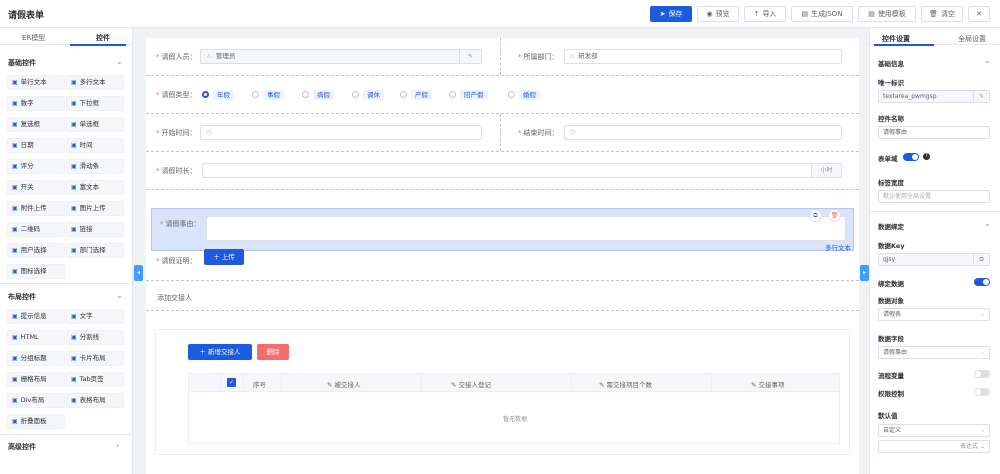  Describe the element at coordinates (74, 358) in the screenshot. I see `control-type-icon: ▣` at that location.